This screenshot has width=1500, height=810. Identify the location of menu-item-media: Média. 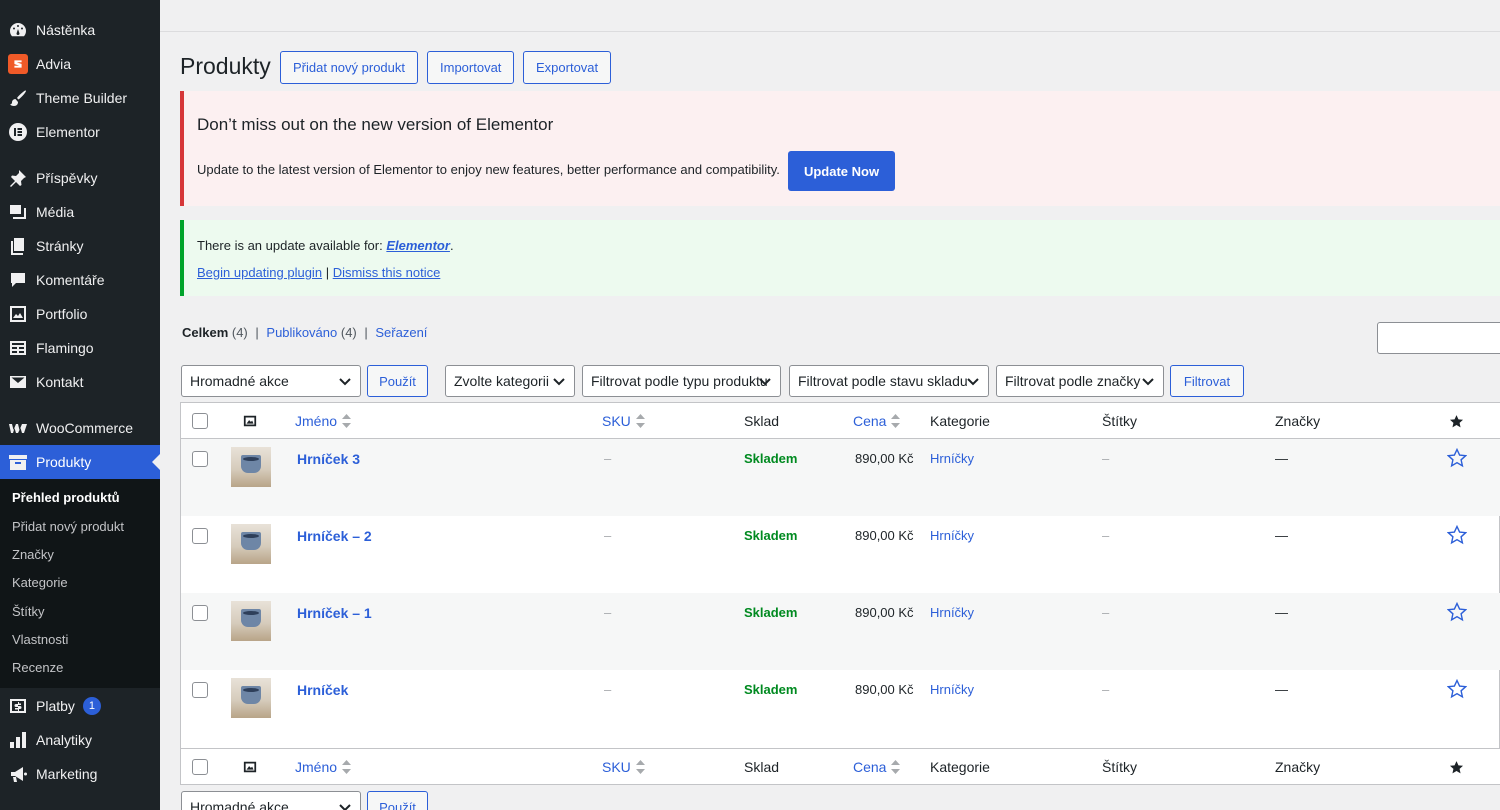
(80, 212).